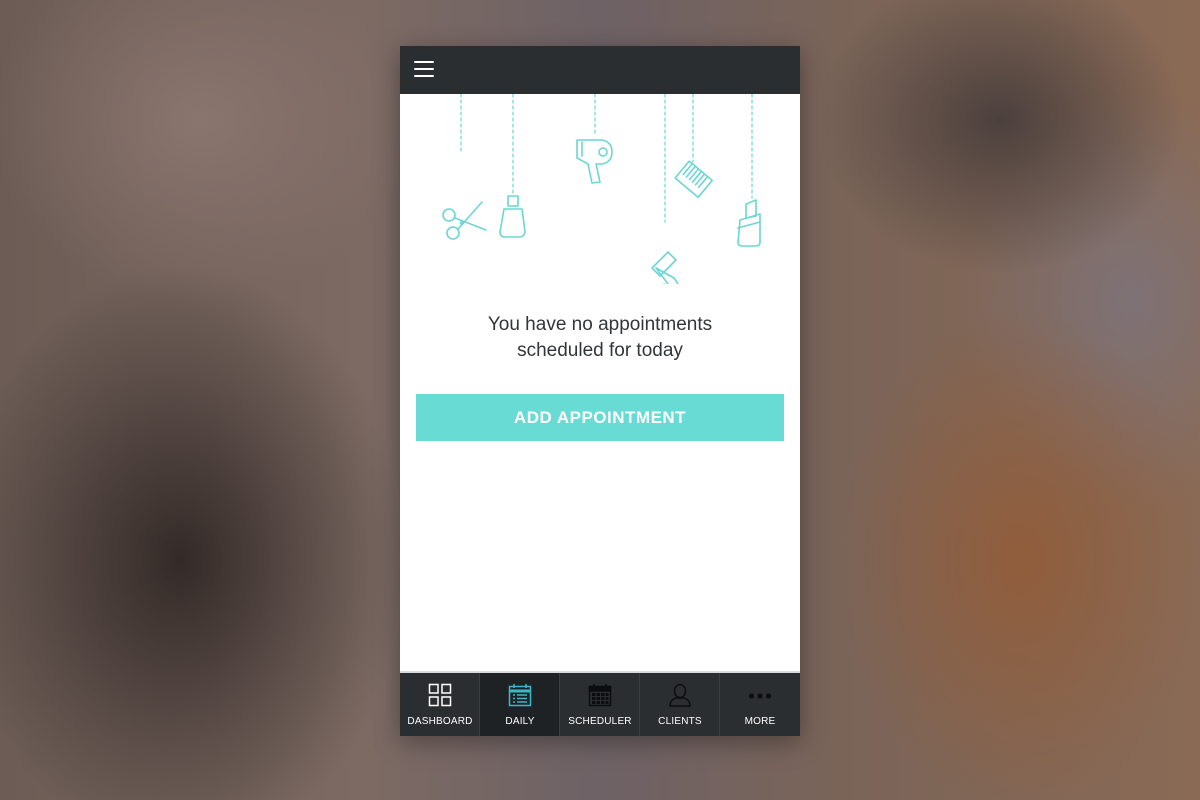  Describe the element at coordinates (600, 350) in the screenshot. I see `empty-state-line-2: scheduled for today` at that location.